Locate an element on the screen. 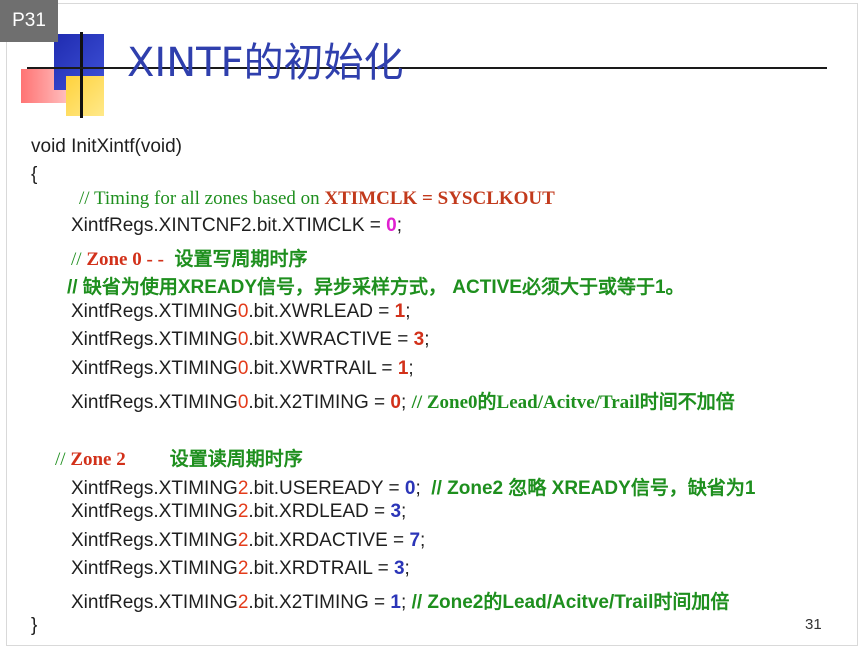 The width and height of the screenshot is (861, 649). comment-timing-text: // Timing for all zones based on is located at coordinates (202, 198).